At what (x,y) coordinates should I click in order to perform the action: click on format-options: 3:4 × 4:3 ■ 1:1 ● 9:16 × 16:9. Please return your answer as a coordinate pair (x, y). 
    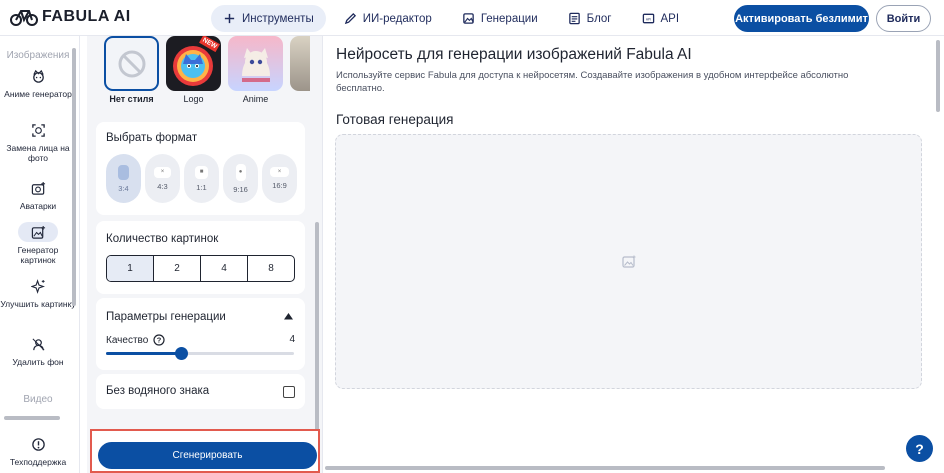
    Looking at the image, I should click on (201, 178).